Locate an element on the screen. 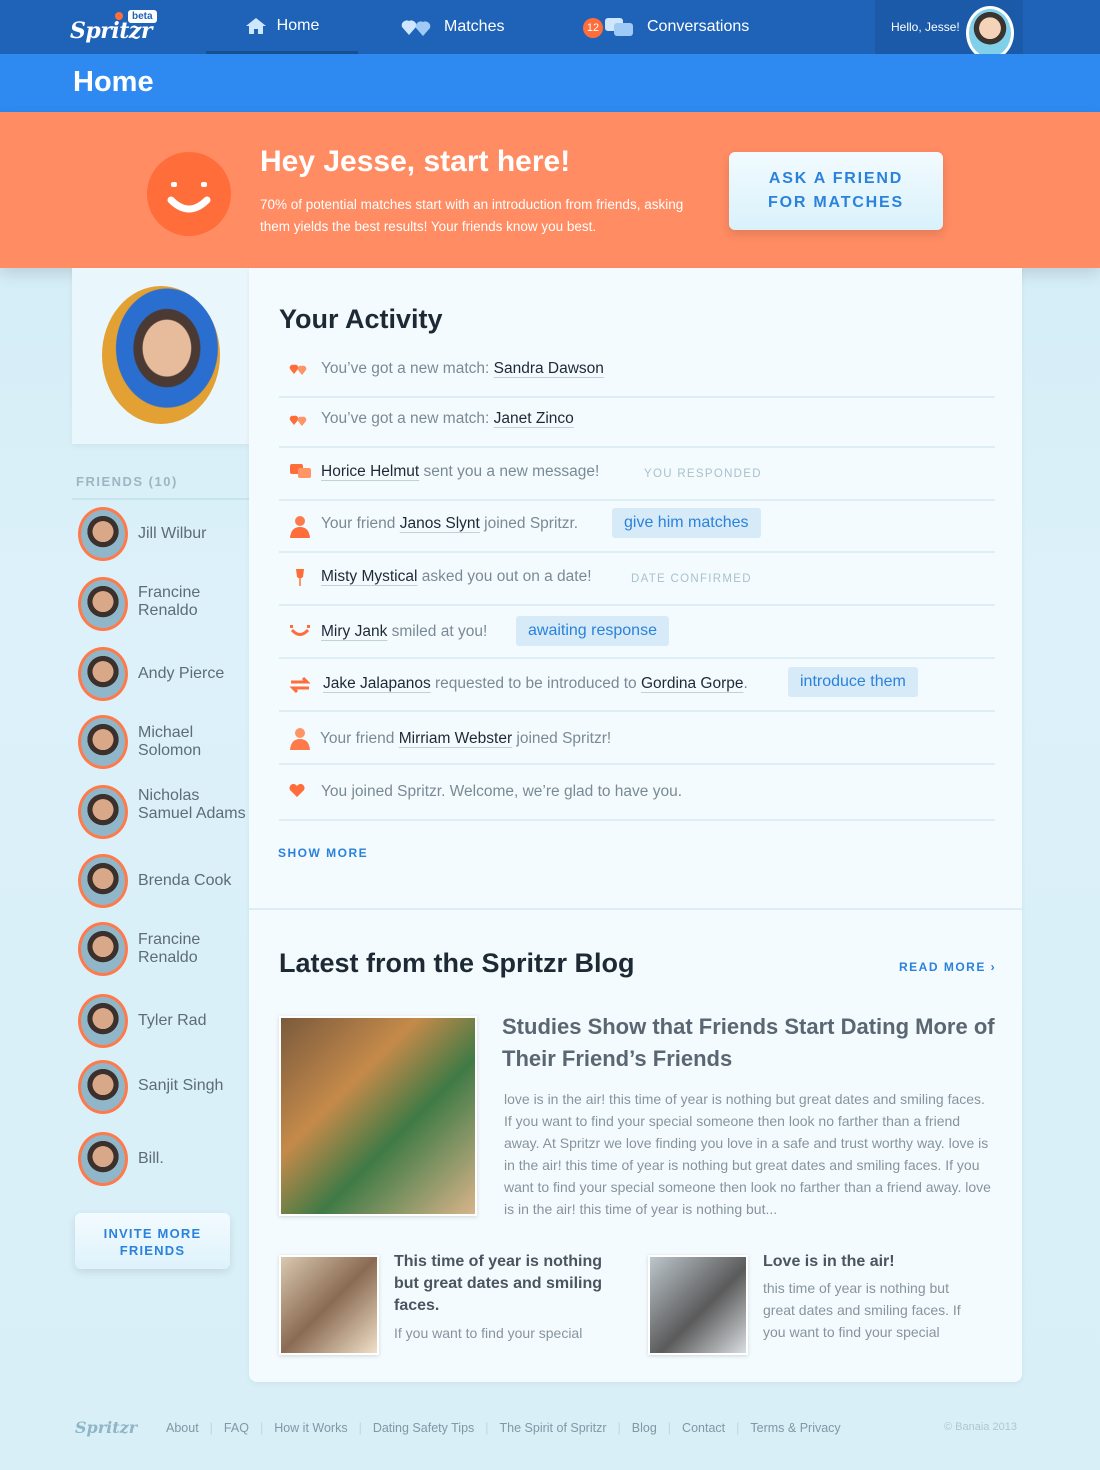 This screenshot has height=1470, width=1100. friend-item: Michael Solomon is located at coordinates (163, 743).